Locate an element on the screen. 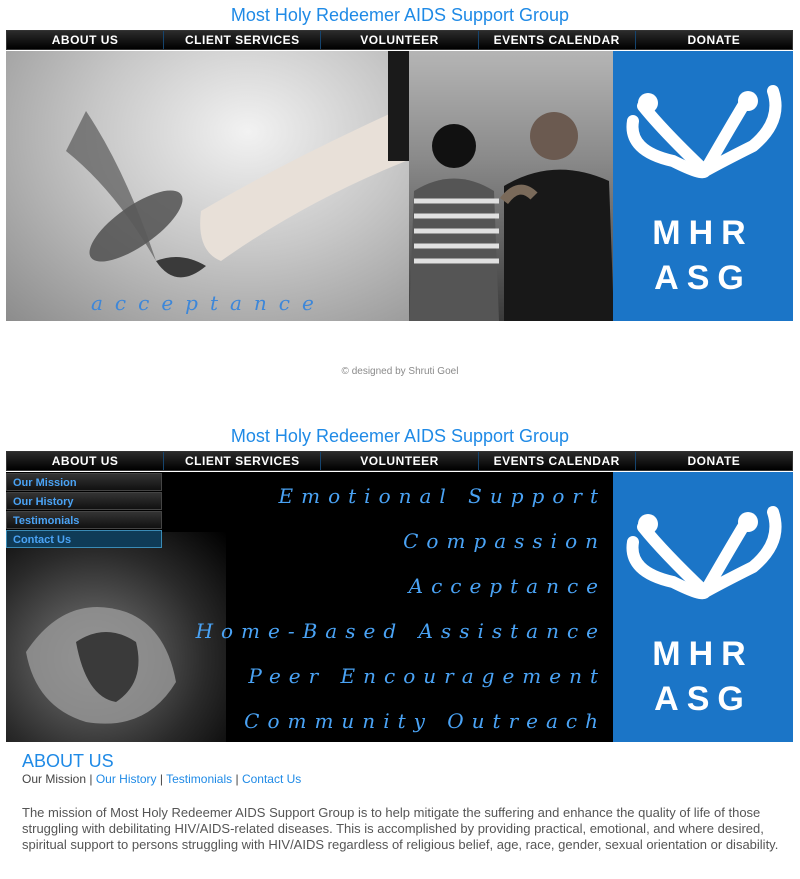  subnav-current-our-mission: Our Mission is located at coordinates (54, 779).